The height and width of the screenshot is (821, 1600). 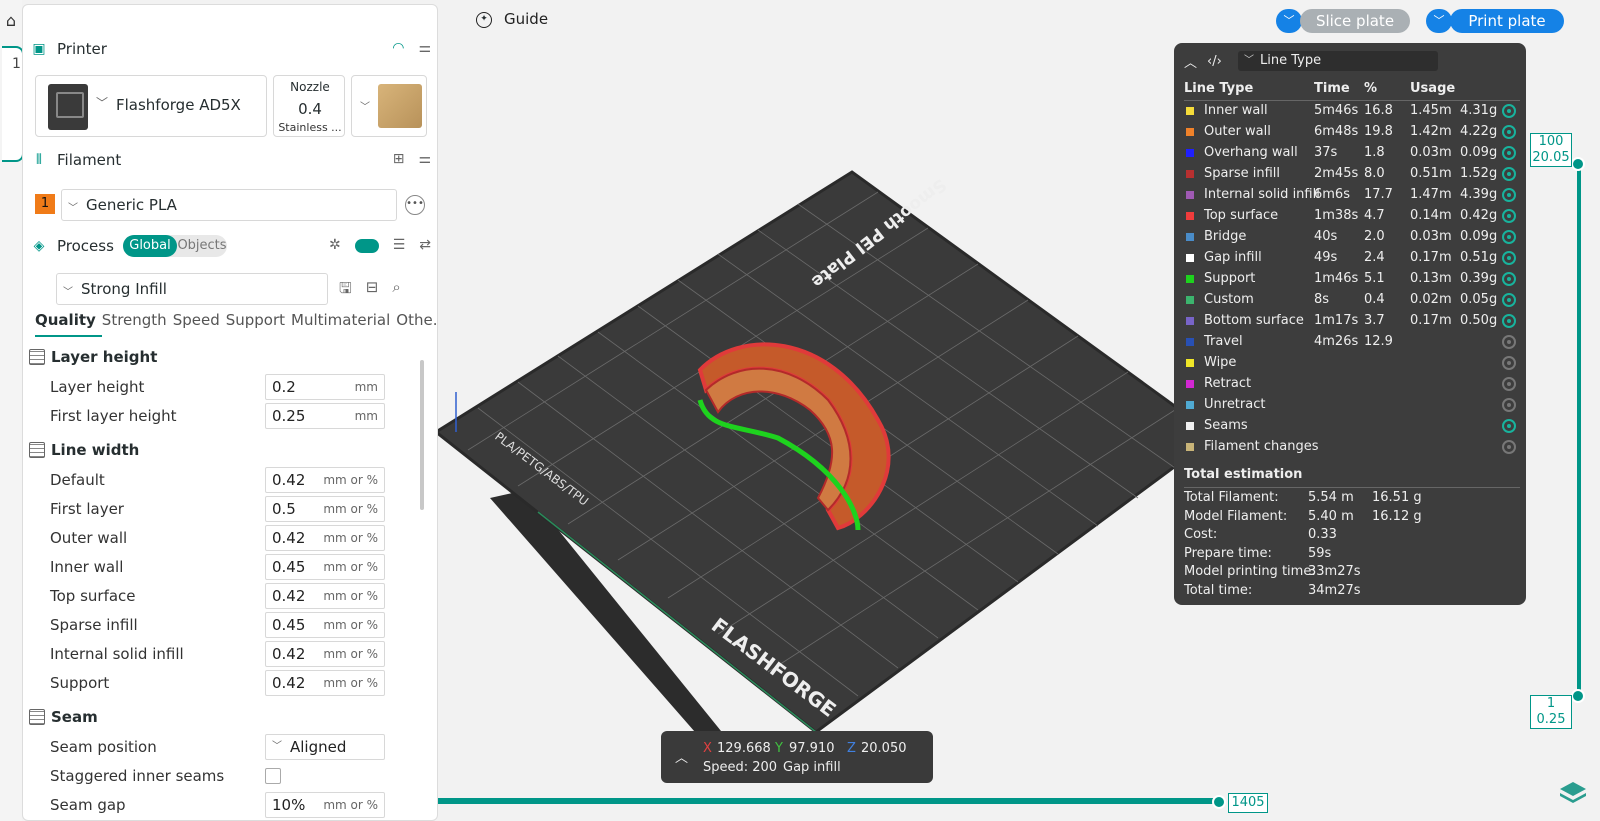 I want to click on layer-slider-top-handle, so click(x=1578, y=164).